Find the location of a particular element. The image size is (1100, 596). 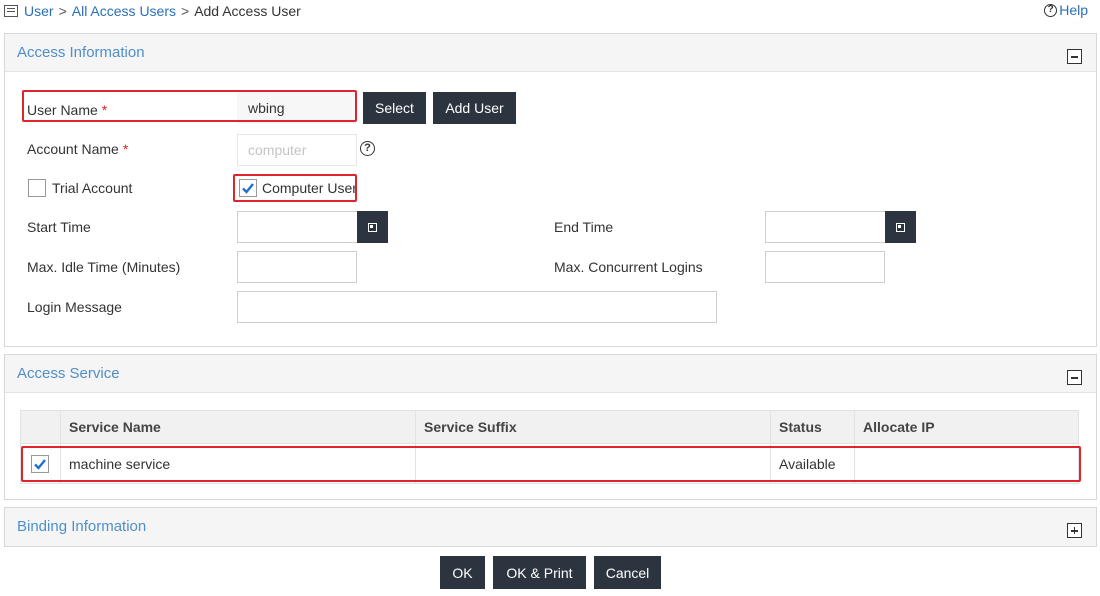

help-link: ? Help is located at coordinates (1066, 10).